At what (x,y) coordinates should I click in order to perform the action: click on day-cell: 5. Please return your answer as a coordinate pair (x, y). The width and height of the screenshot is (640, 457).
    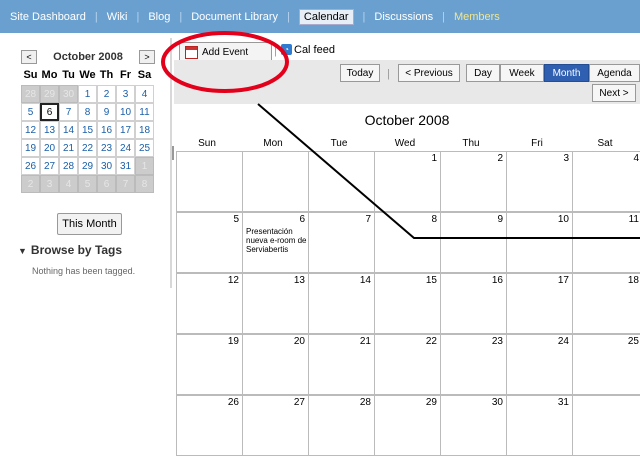
    Looking at the image, I should click on (210, 242).